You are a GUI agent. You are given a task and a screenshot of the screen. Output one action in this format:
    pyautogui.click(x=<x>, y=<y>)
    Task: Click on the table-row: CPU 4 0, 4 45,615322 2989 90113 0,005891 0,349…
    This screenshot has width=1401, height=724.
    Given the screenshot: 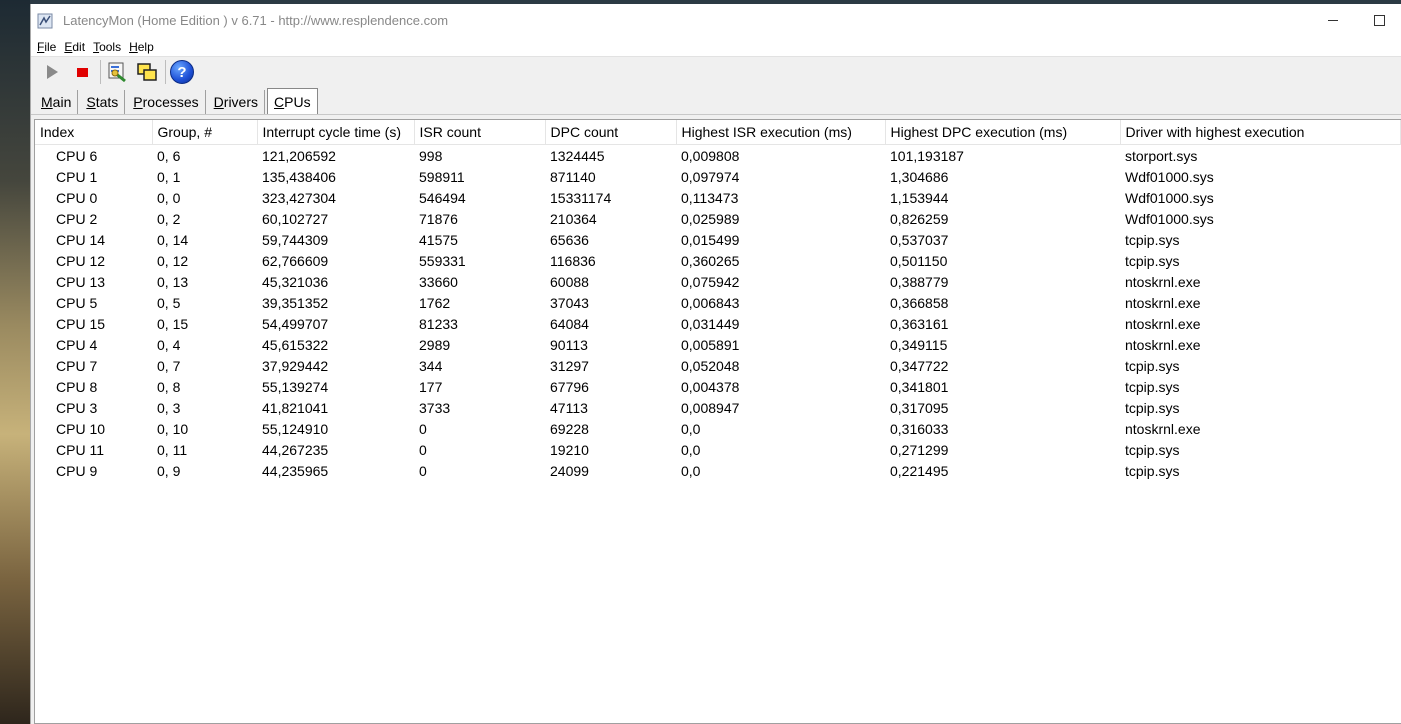 What is the action you would take?
    pyautogui.click(x=717, y=344)
    